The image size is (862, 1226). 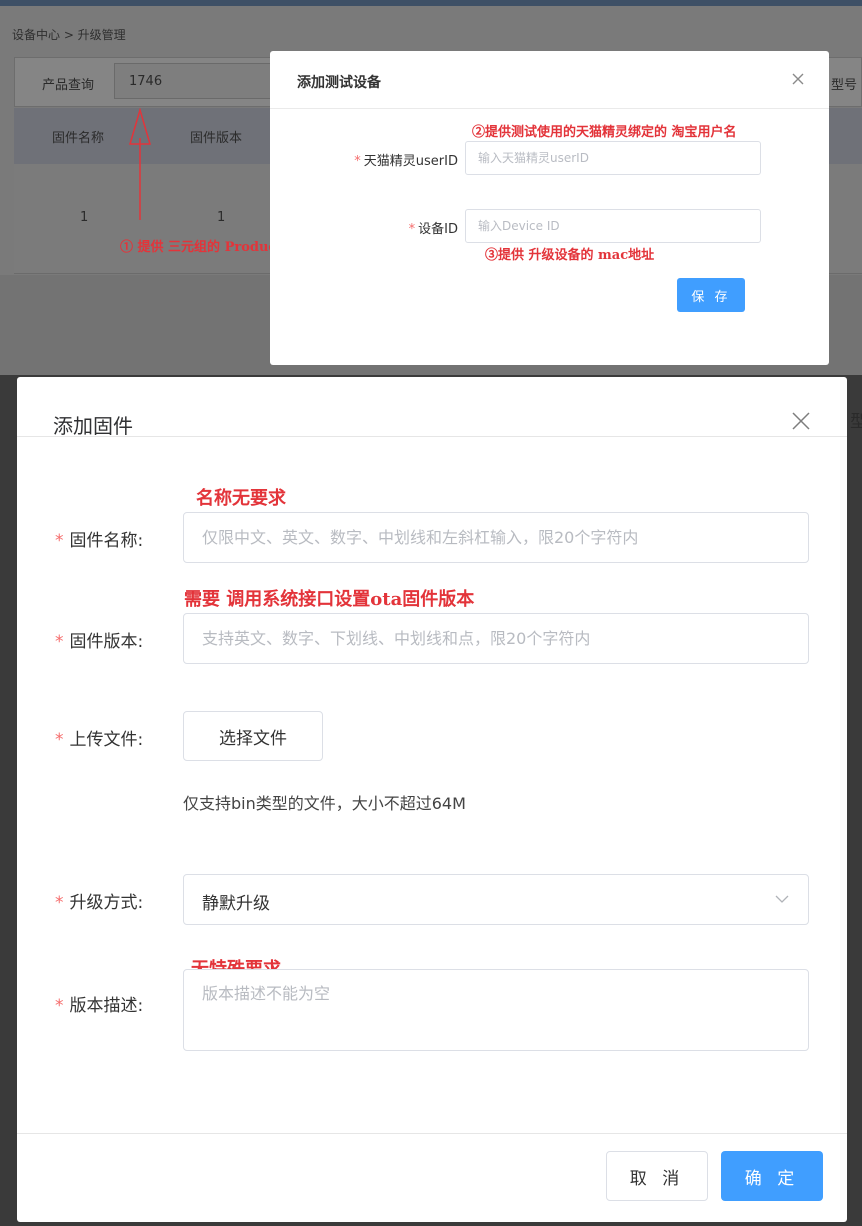 I want to click on device-id-input, so click(x=613, y=226).